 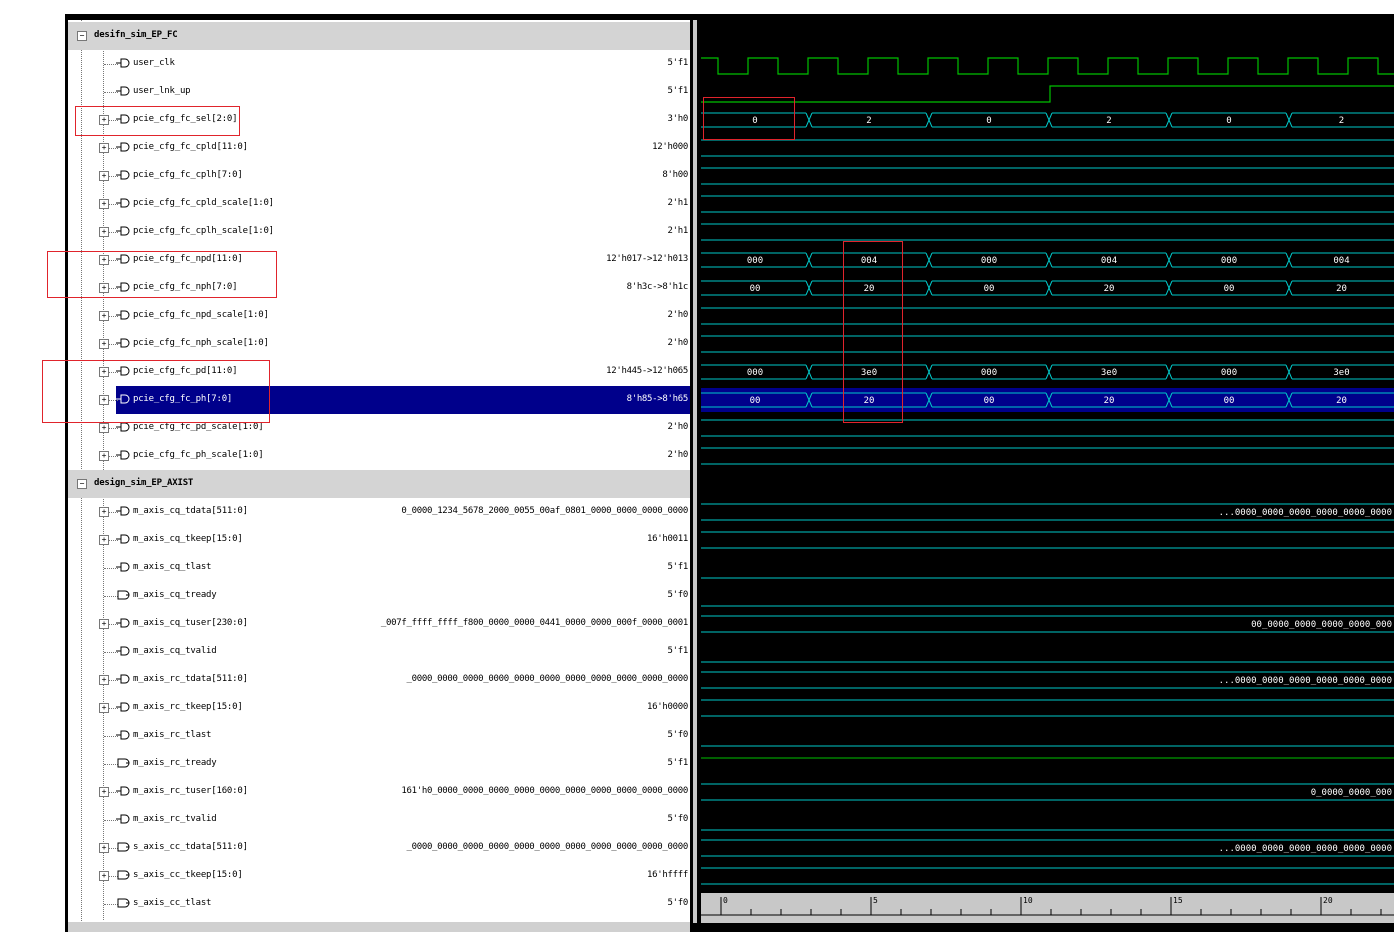 I want to click on bus-value-label: 2, so click(x=1341, y=121).